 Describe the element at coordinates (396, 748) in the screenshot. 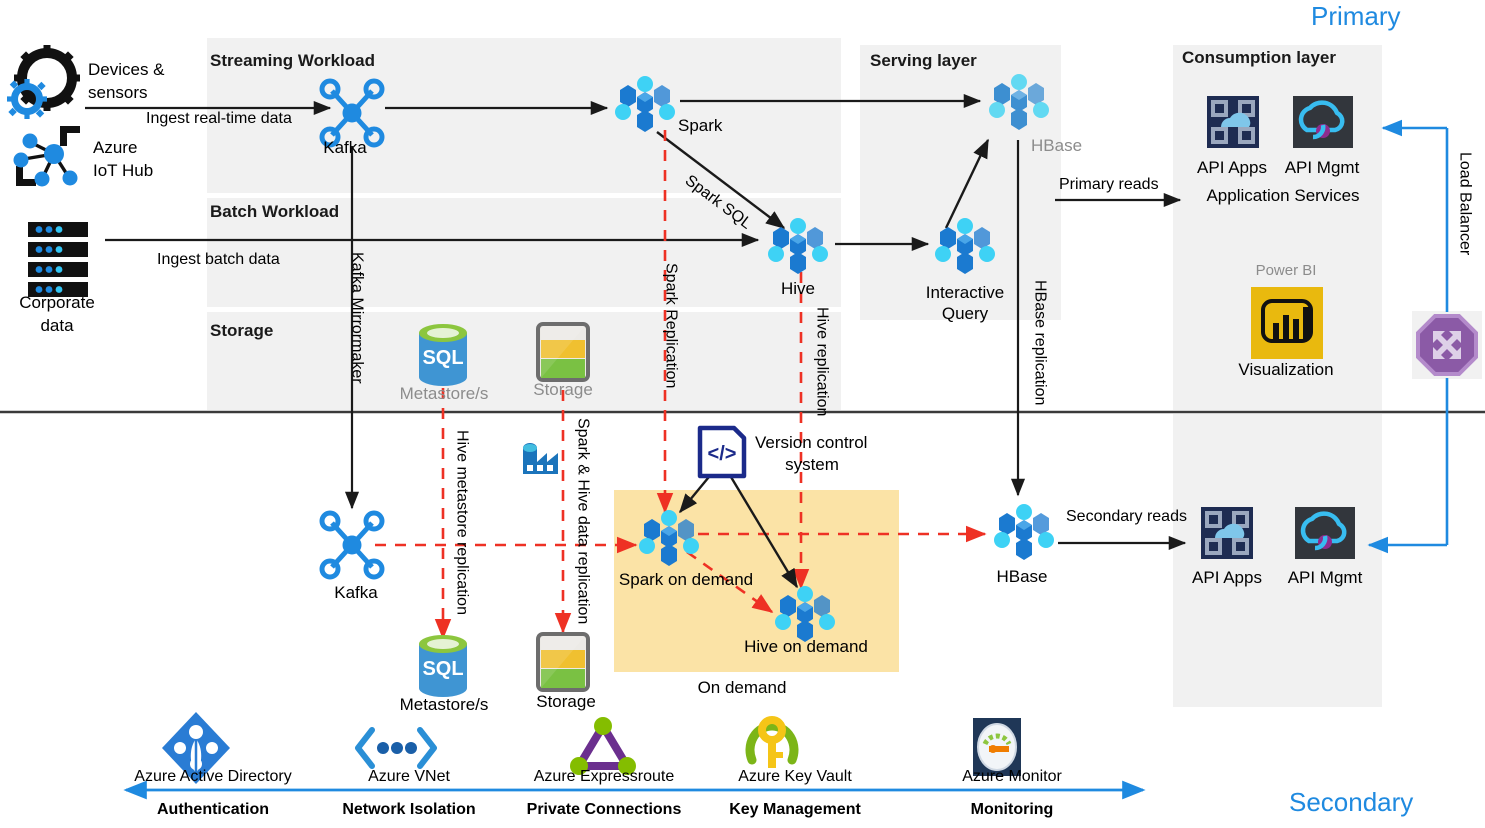

I see `azure-vnet-icon` at that location.